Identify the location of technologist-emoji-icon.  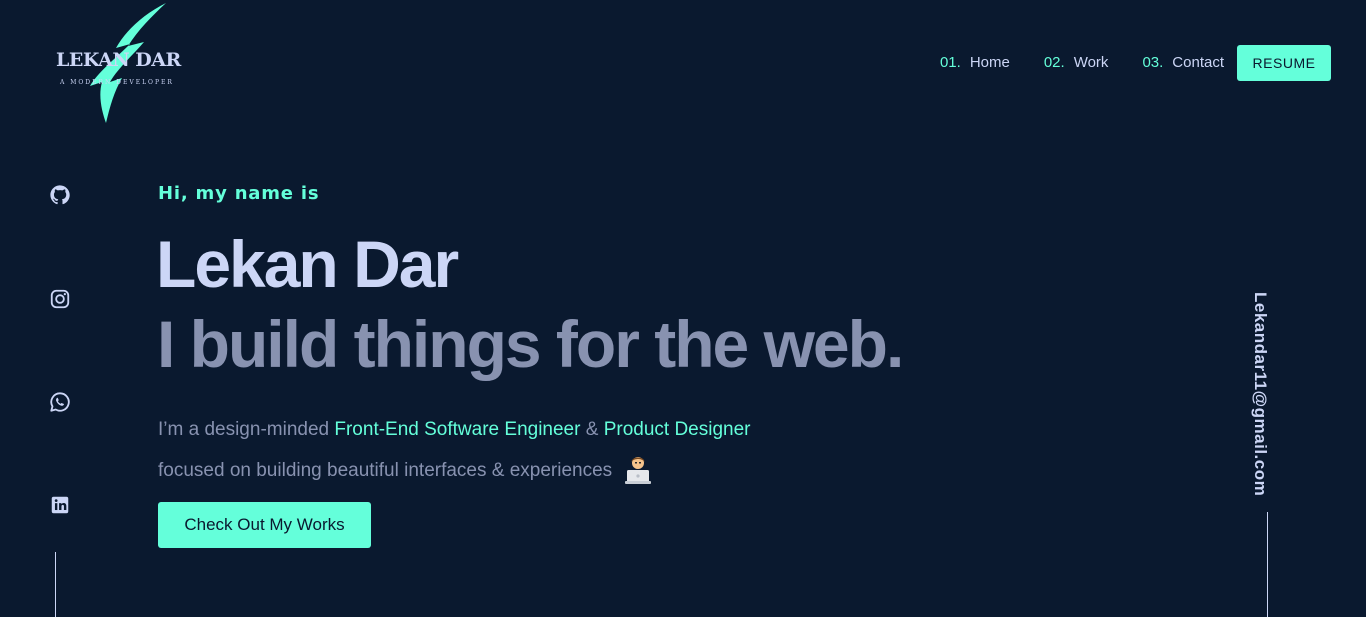
(638, 470).